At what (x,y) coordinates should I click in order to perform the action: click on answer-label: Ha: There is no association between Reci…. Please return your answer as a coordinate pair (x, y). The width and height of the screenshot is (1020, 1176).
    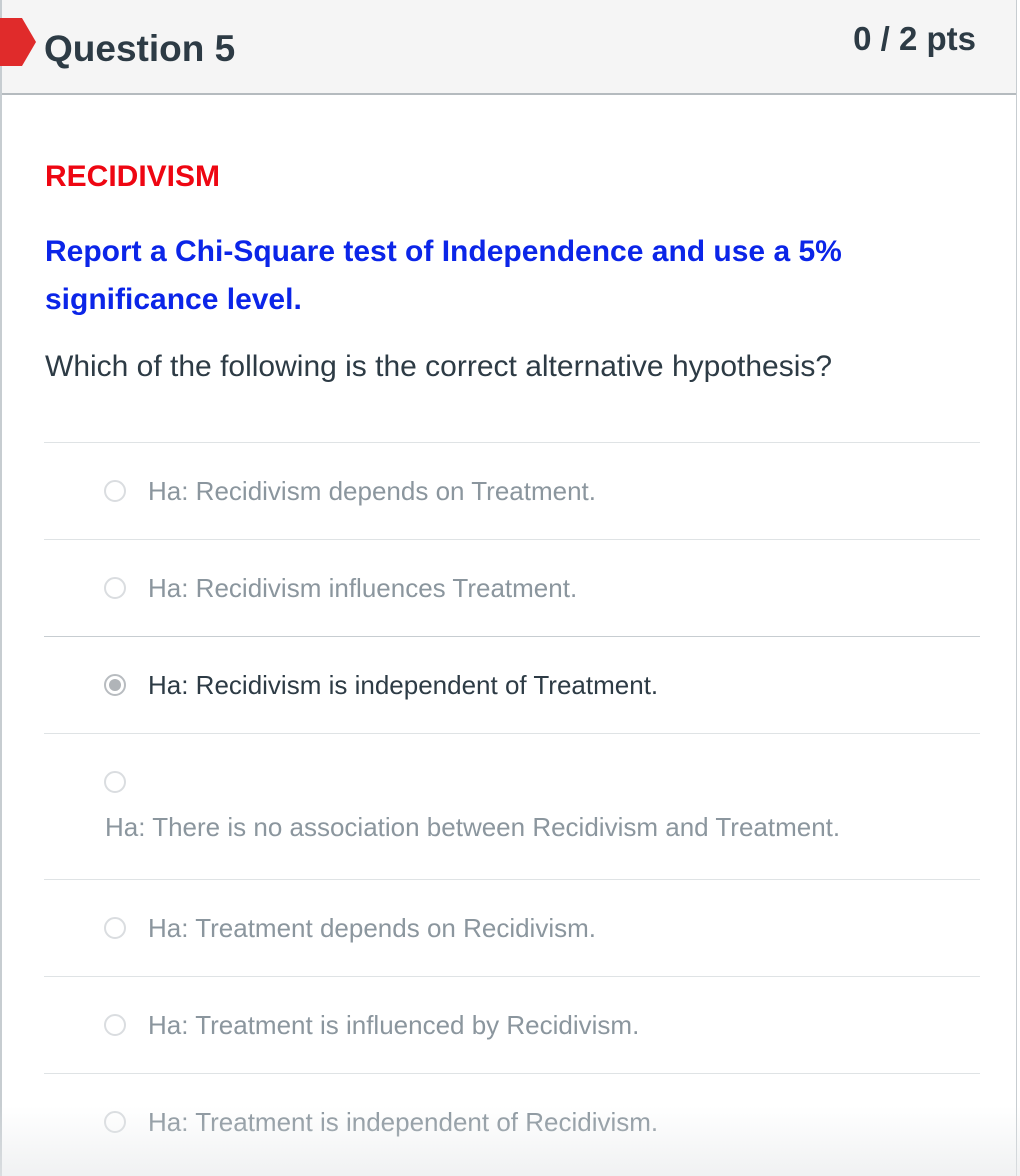
    Looking at the image, I should click on (472, 827).